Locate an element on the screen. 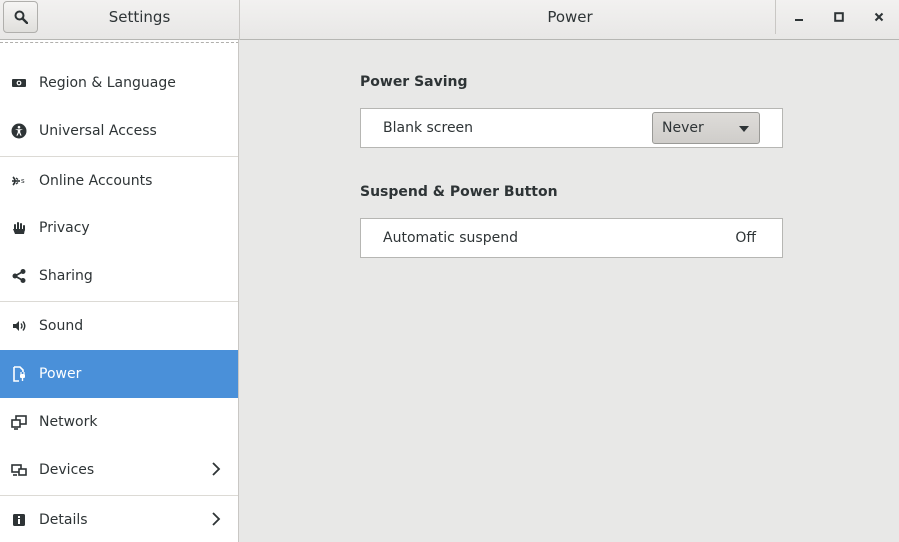  power-saving-frame: Blank screen Never is located at coordinates (571, 128).